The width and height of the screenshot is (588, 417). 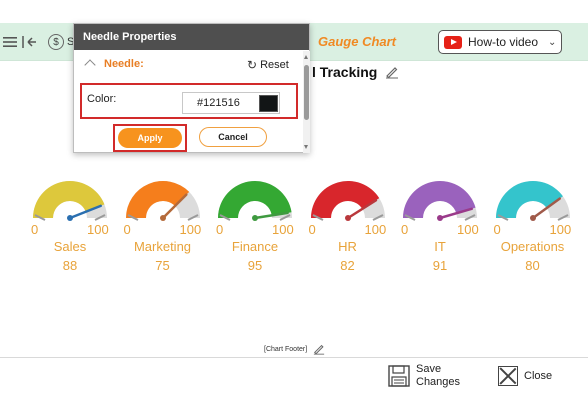 I want to click on gauge-value-band, so click(x=255, y=199).